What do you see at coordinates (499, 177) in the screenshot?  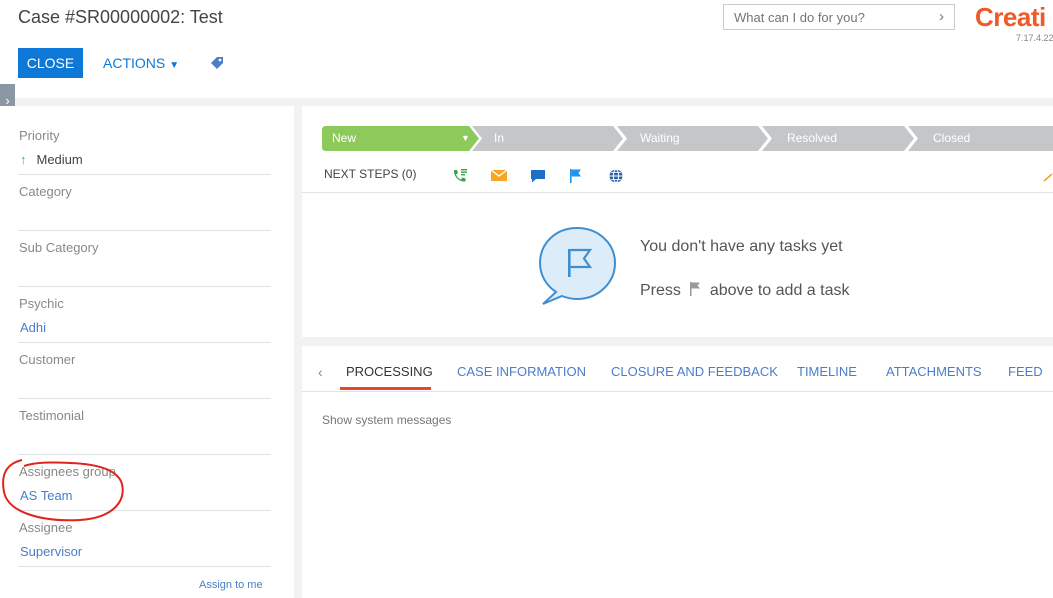 I see `email-icon` at bounding box center [499, 177].